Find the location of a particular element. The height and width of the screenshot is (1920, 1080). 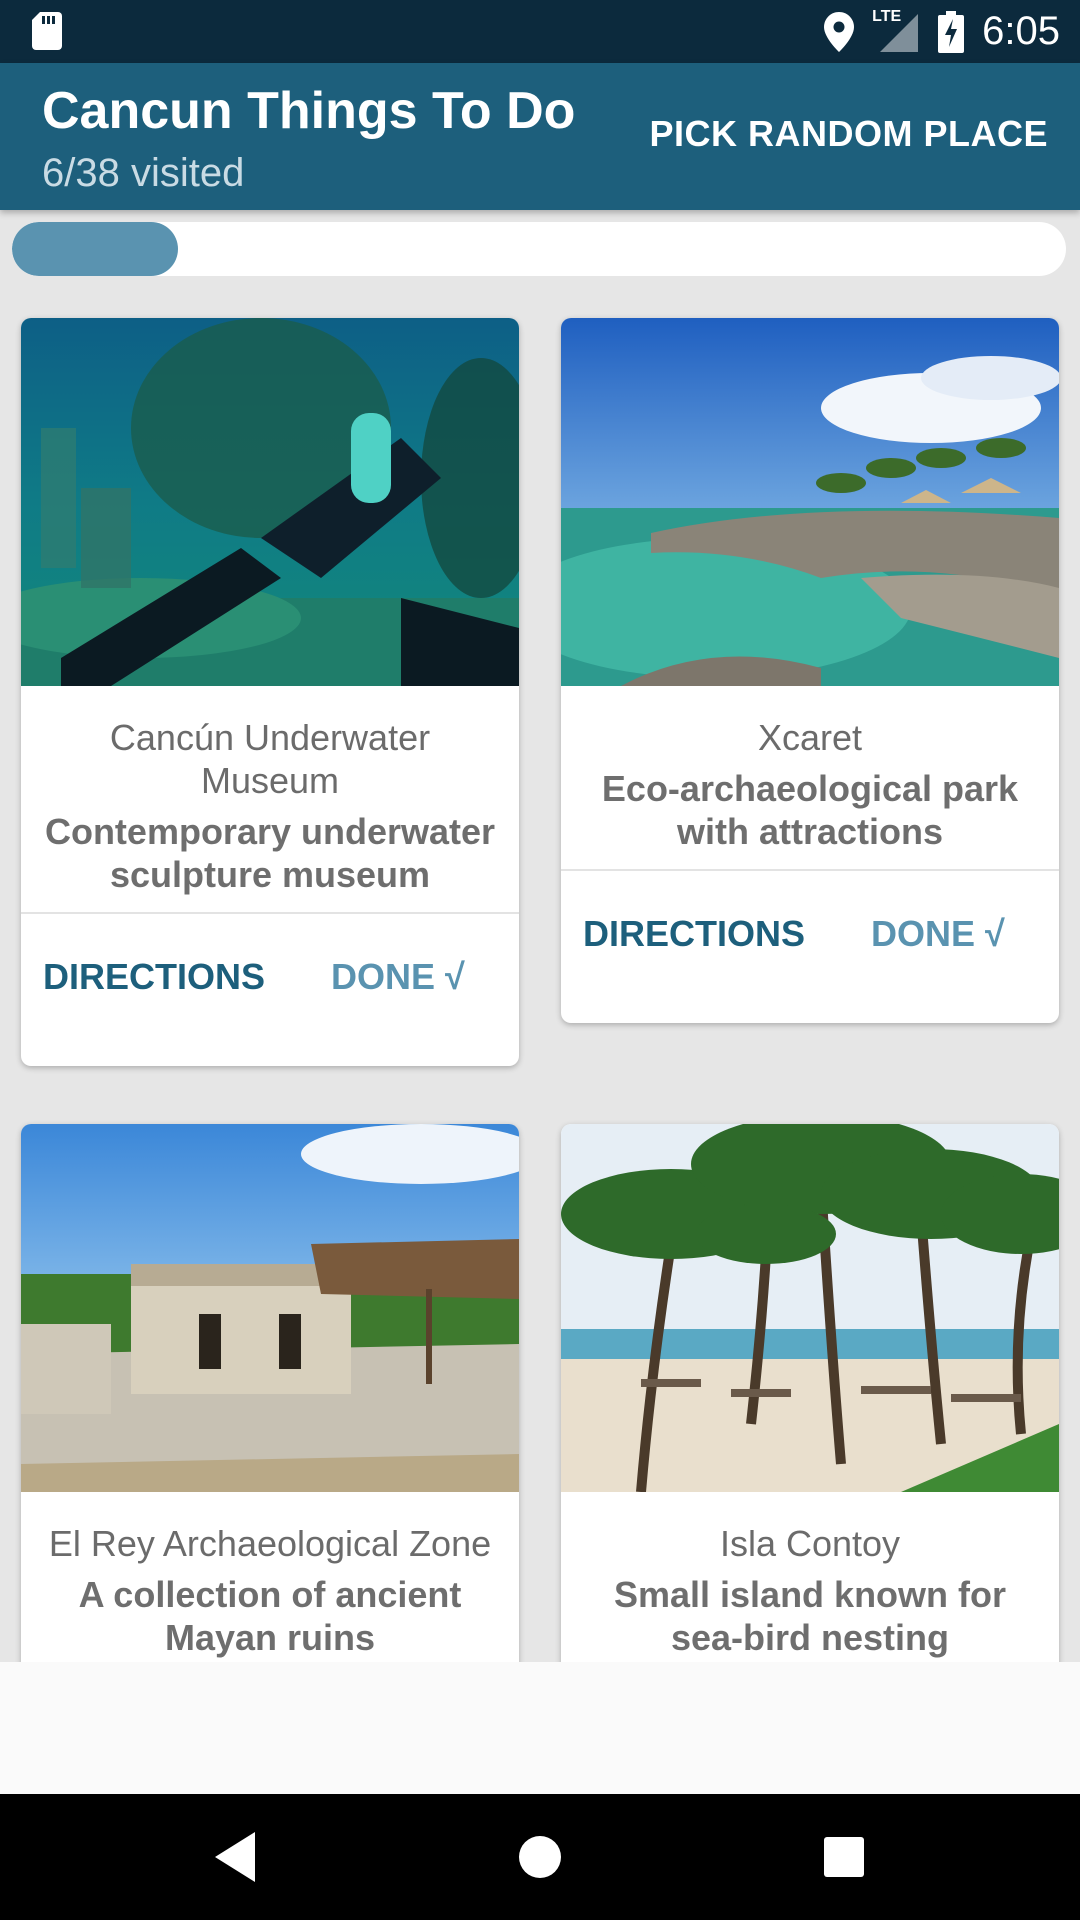

visited-progress-fill is located at coordinates (95, 249).